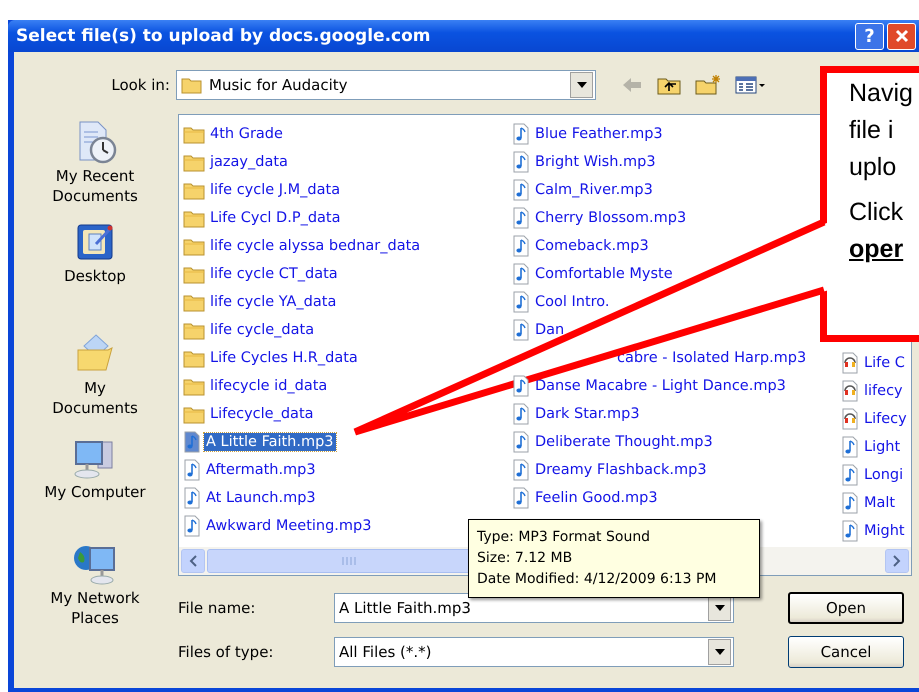 Image resolution: width=919 pixels, height=692 pixels. I want to click on file-name-label: File name:, so click(216, 608).